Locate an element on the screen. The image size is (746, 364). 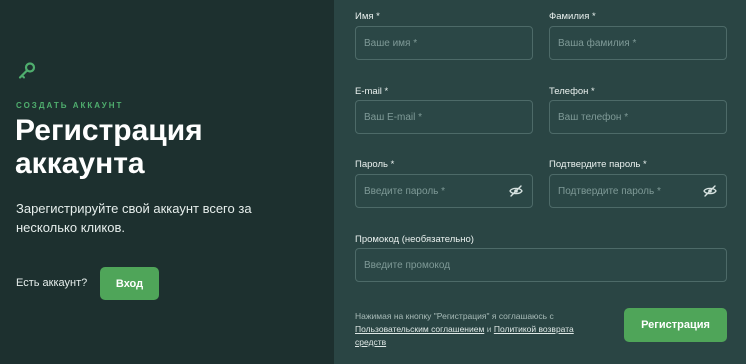
eyebrow-text: СОЗДАТЬ АККАУНТ is located at coordinates (70, 105).